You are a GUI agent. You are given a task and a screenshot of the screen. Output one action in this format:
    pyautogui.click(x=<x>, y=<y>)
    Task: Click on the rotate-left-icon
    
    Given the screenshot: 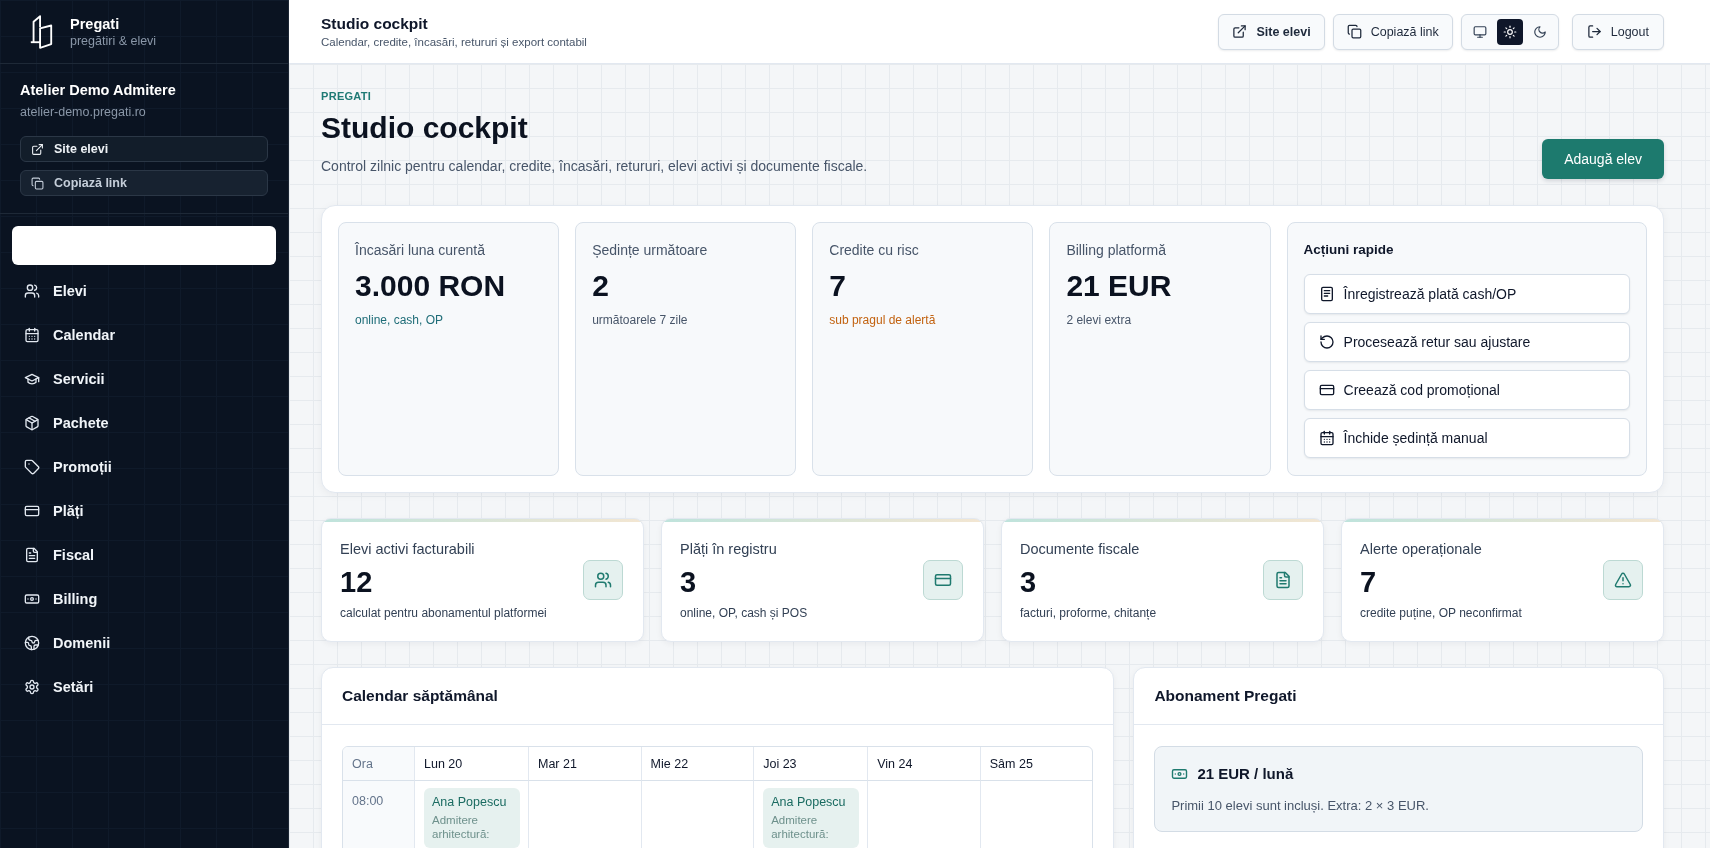 What is the action you would take?
    pyautogui.click(x=1326, y=342)
    